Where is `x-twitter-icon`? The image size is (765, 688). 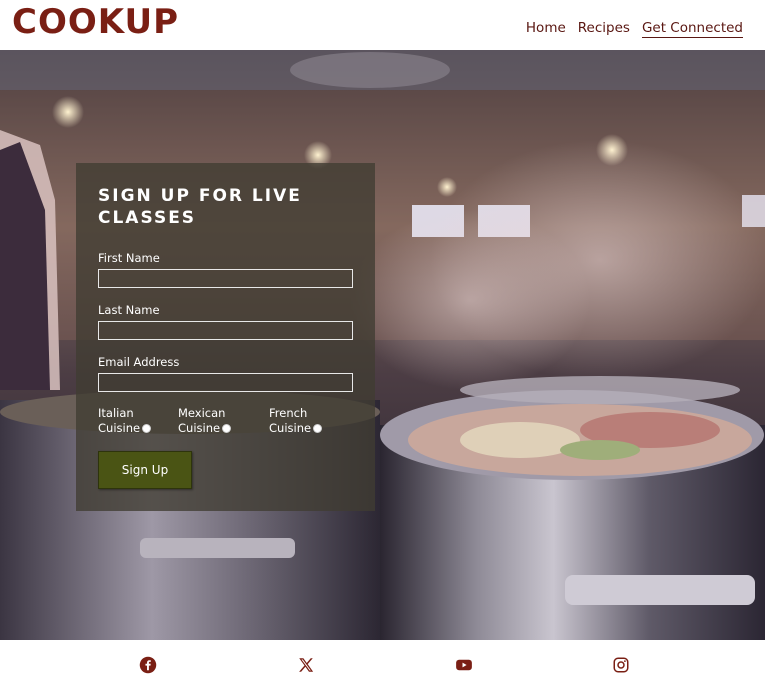
x-twitter-icon is located at coordinates (306, 665).